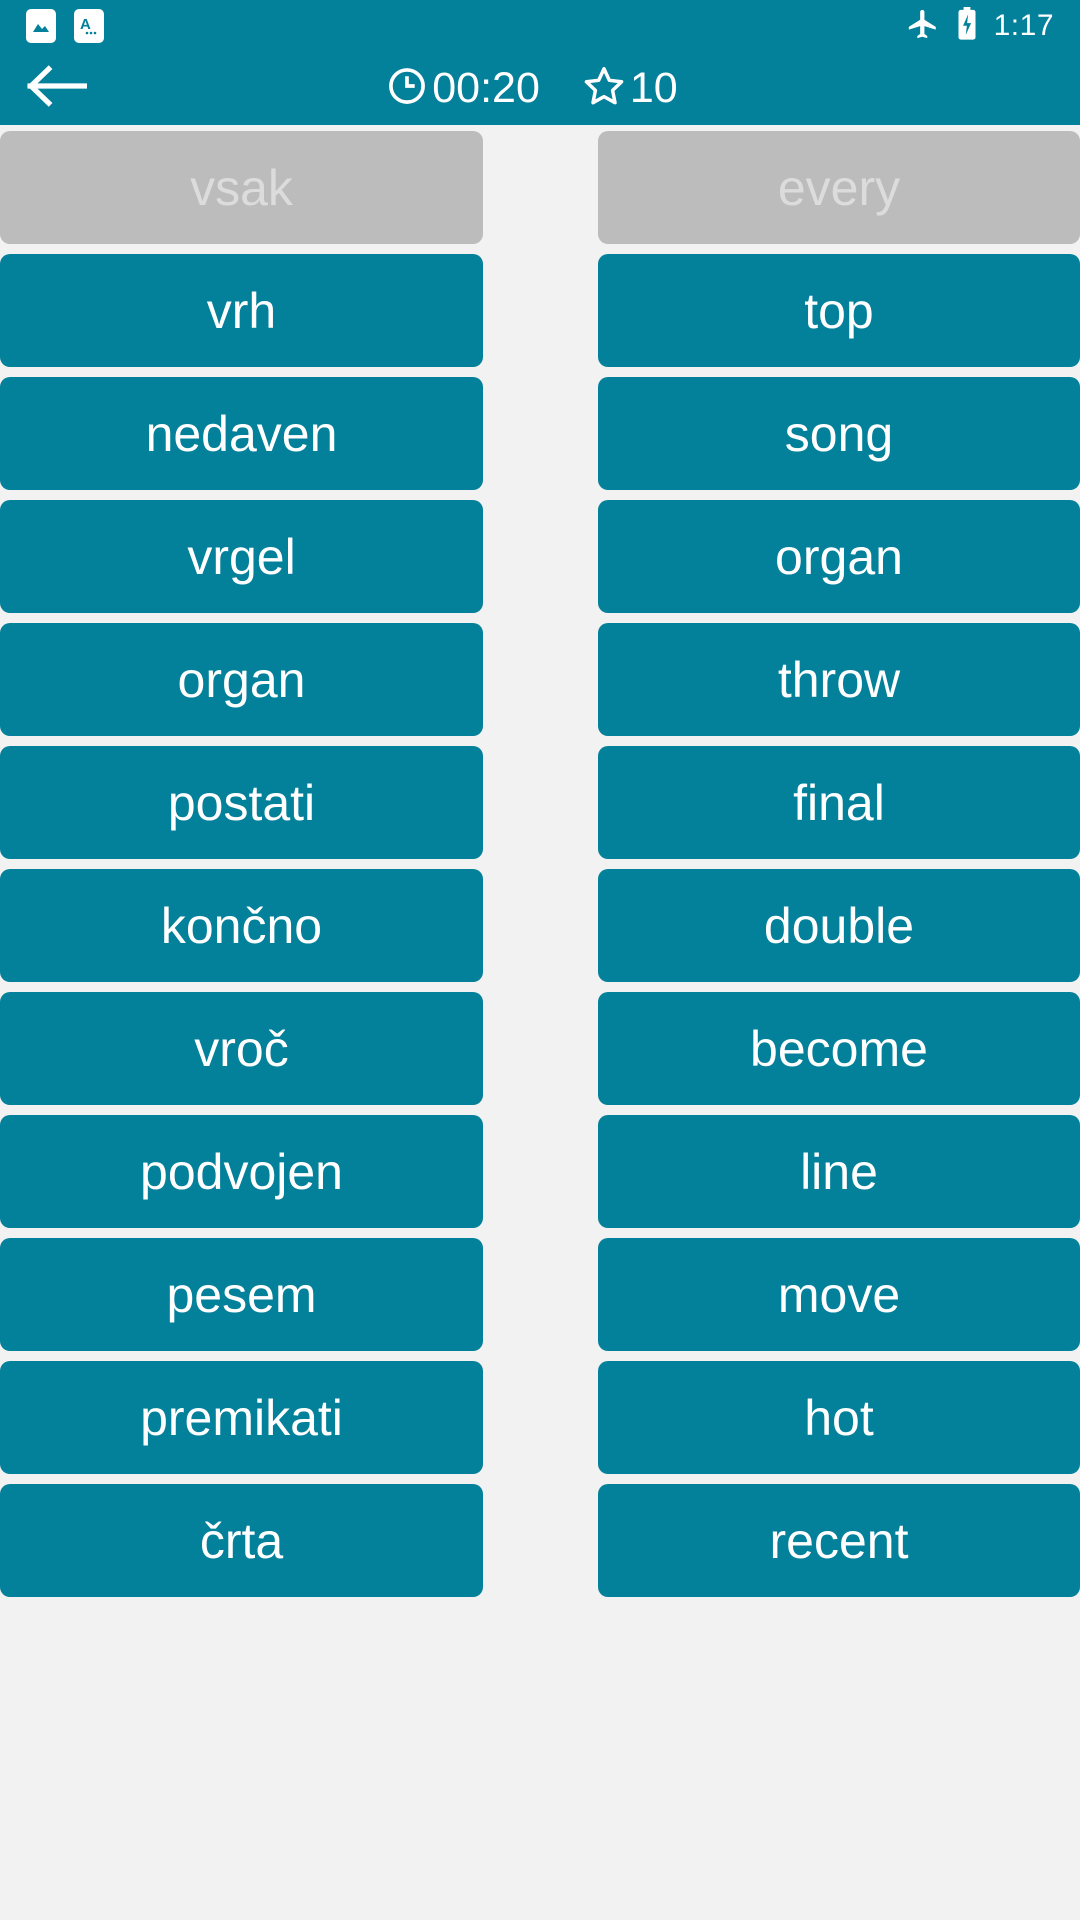 Image resolution: width=1080 pixels, height=1920 pixels. Describe the element at coordinates (604, 88) in the screenshot. I see `star-icon` at that location.